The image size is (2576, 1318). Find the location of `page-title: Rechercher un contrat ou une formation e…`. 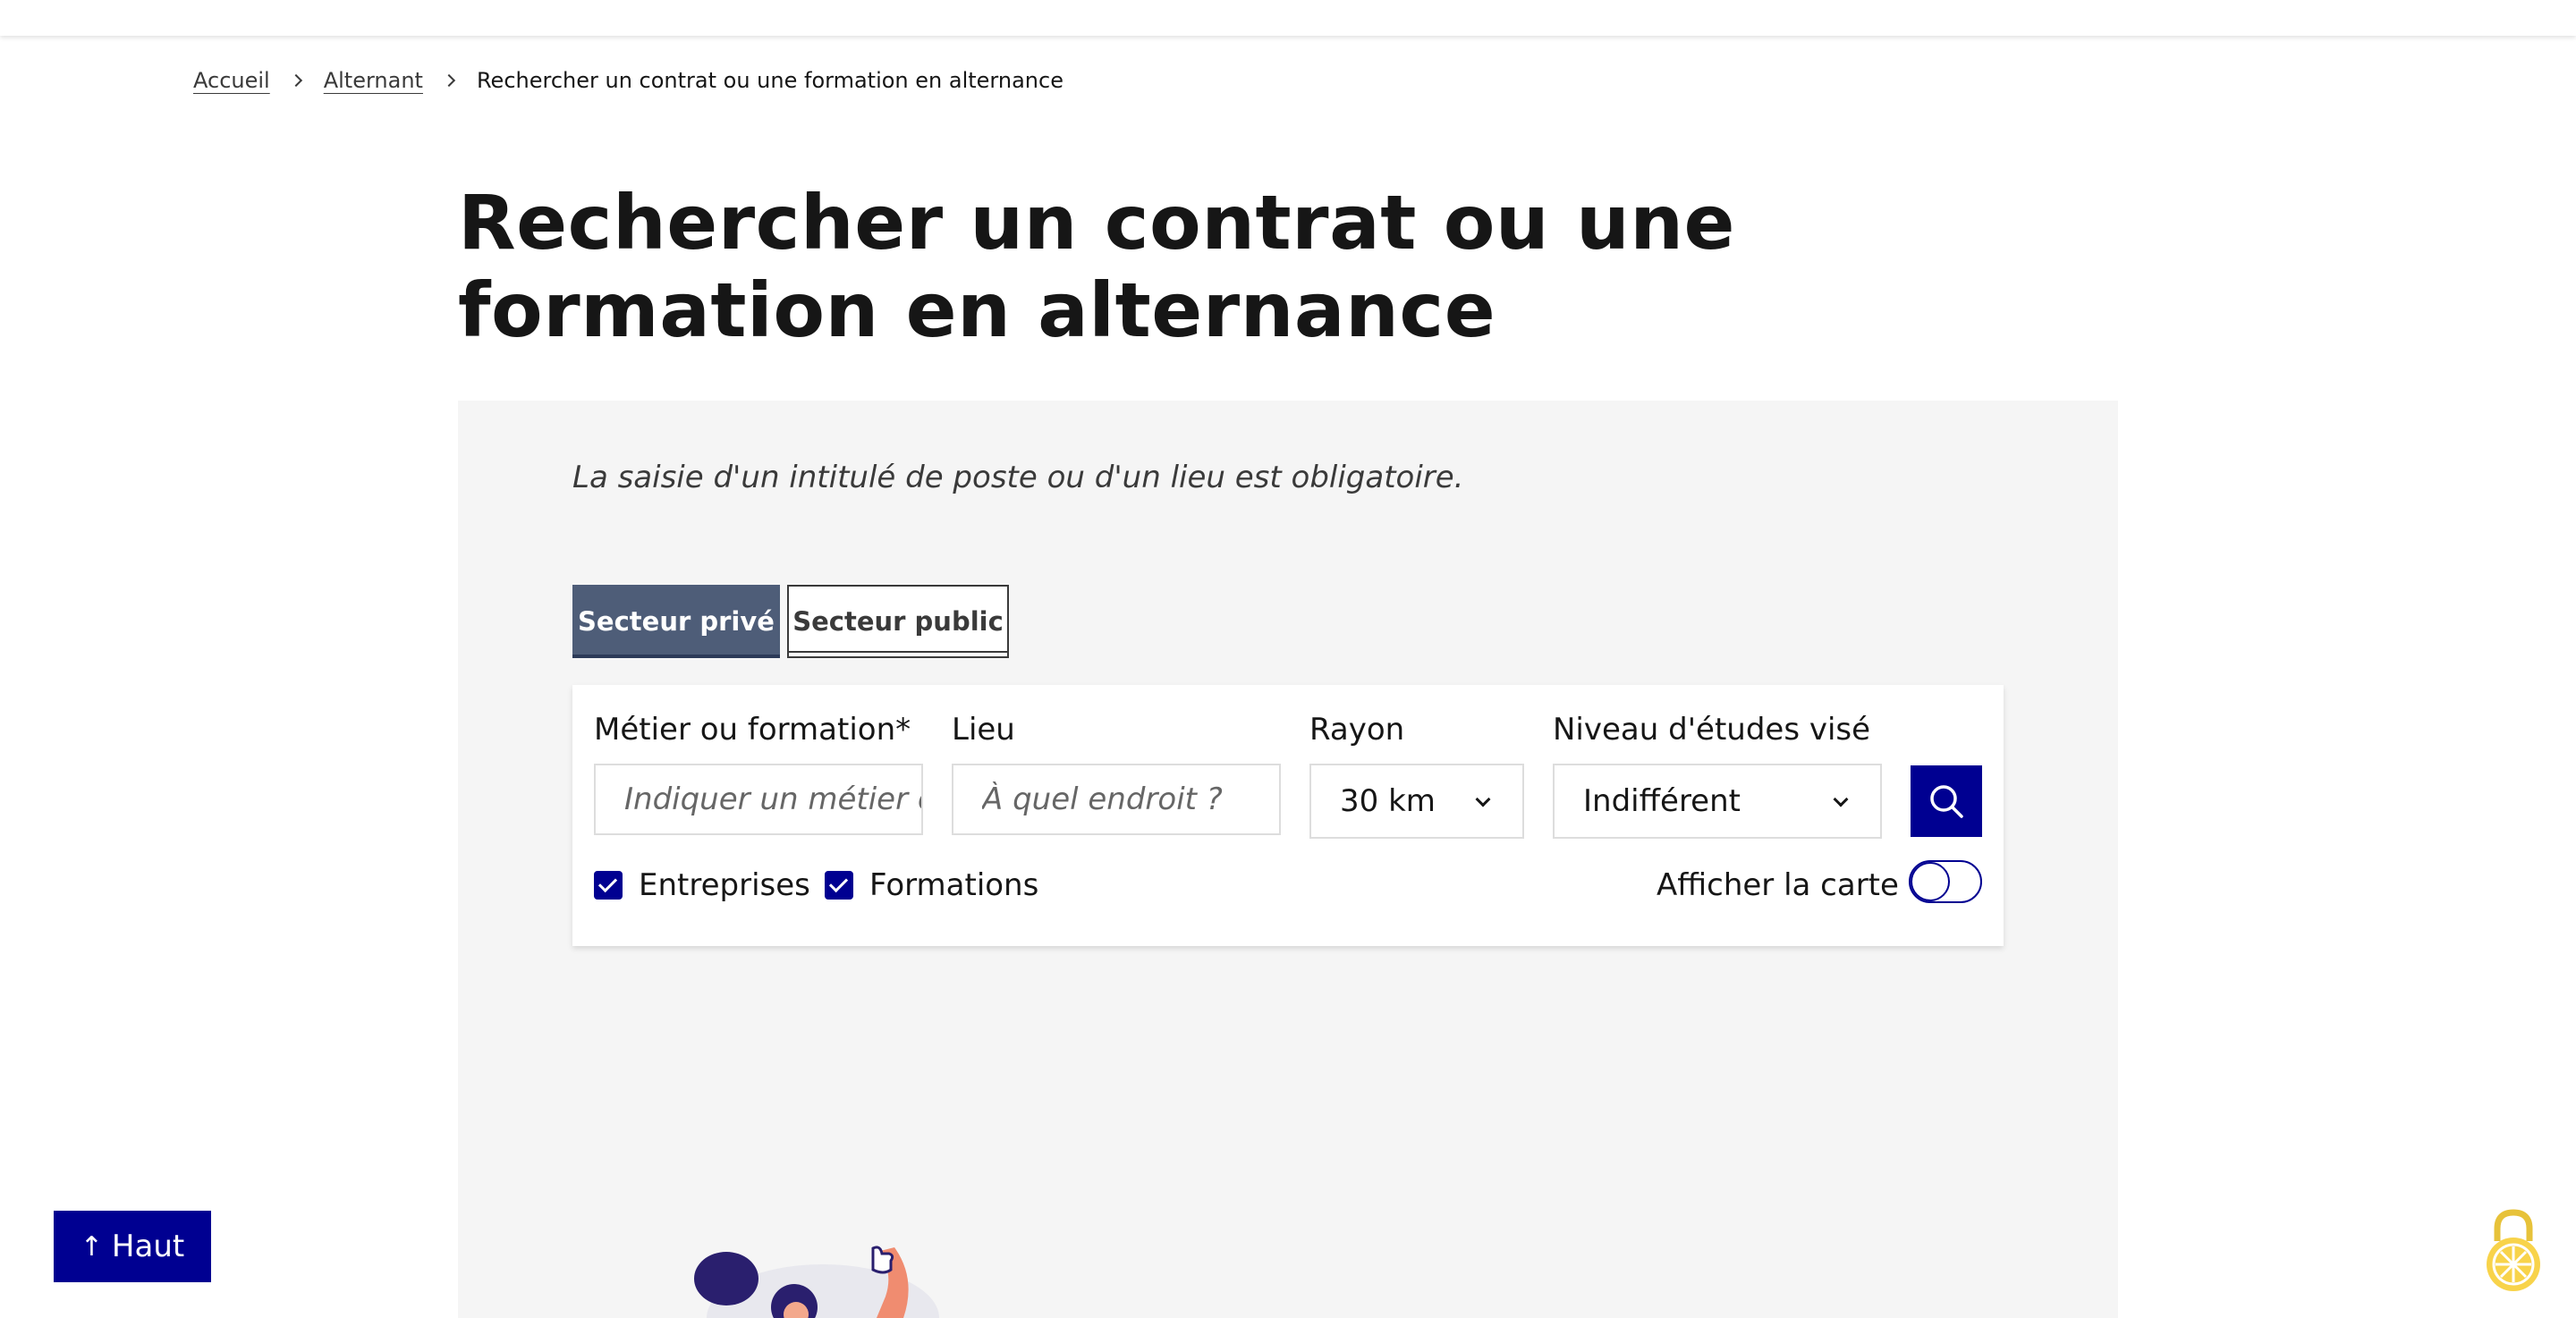

page-title: Rechercher un contrat ou une formation e… is located at coordinates (1097, 267).